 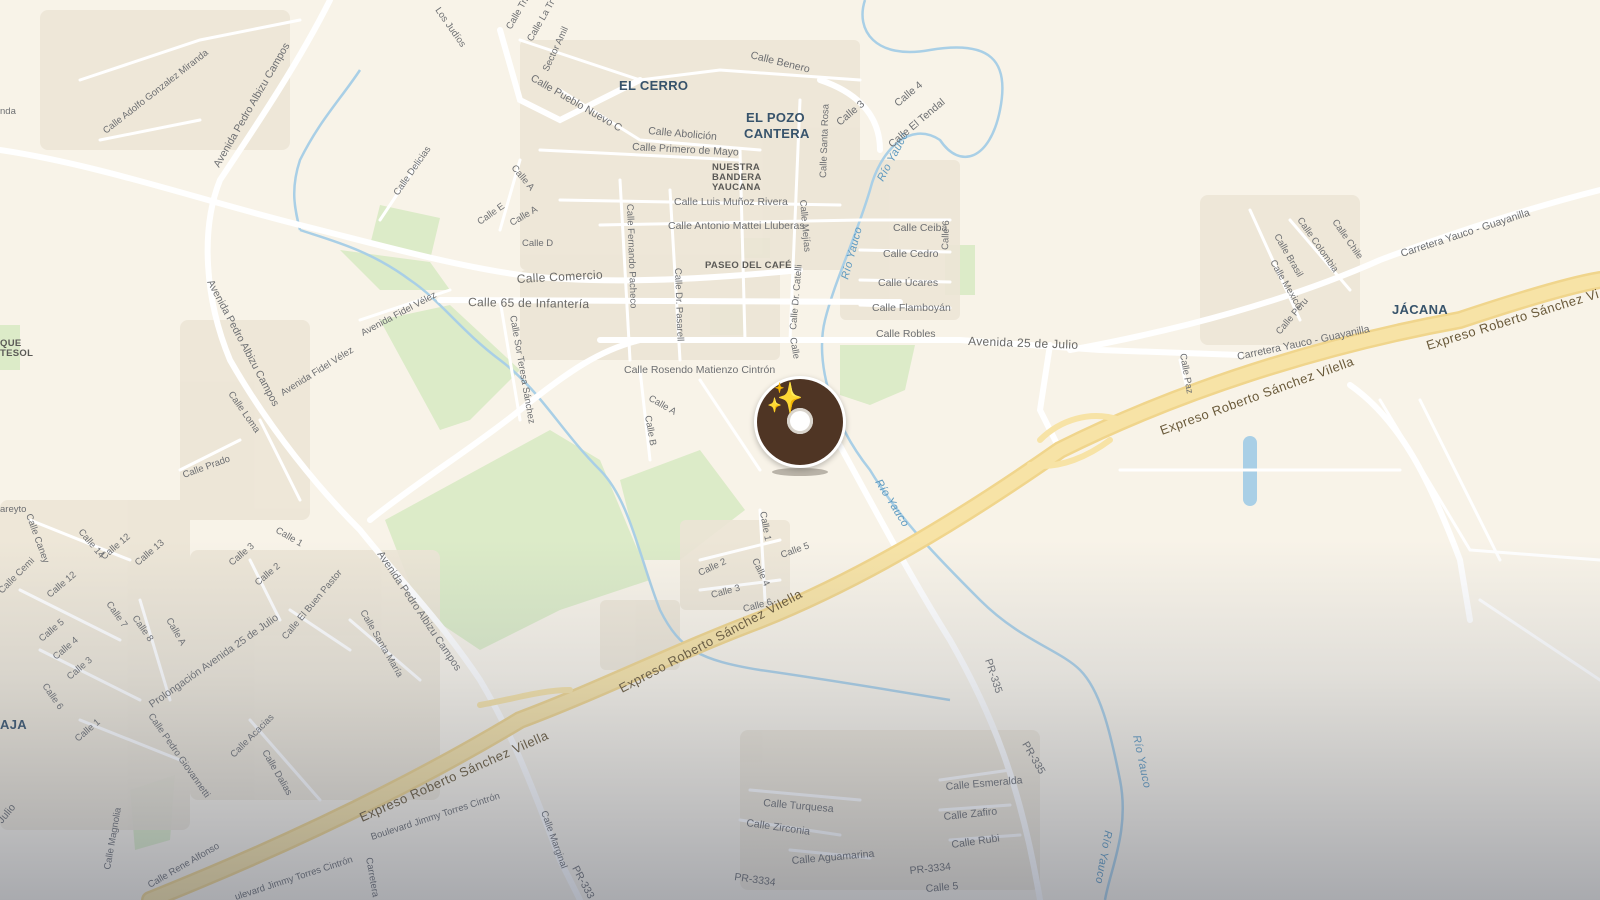 I want to click on street-label: areyto, so click(x=13, y=509).